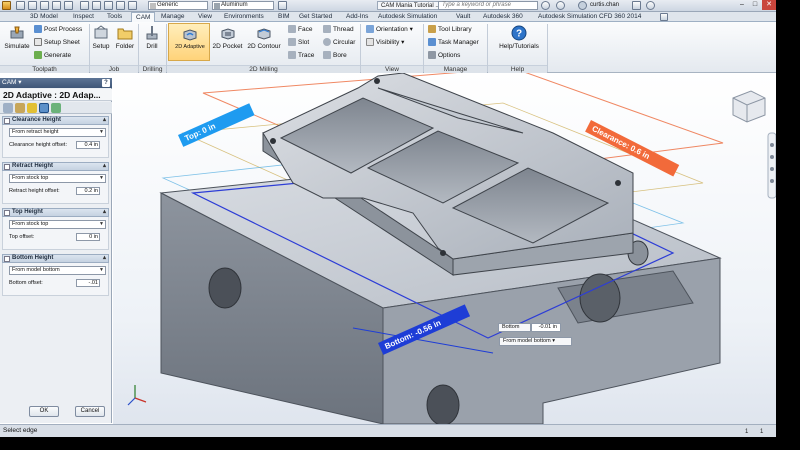  Describe the element at coordinates (57, 224) in the screenshot. I see `top-height-select: From stock top ▼` at that location.